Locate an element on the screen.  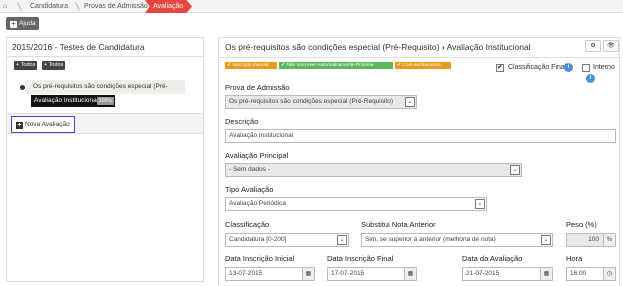
settings-icon: ⚙ is located at coordinates (593, 46).